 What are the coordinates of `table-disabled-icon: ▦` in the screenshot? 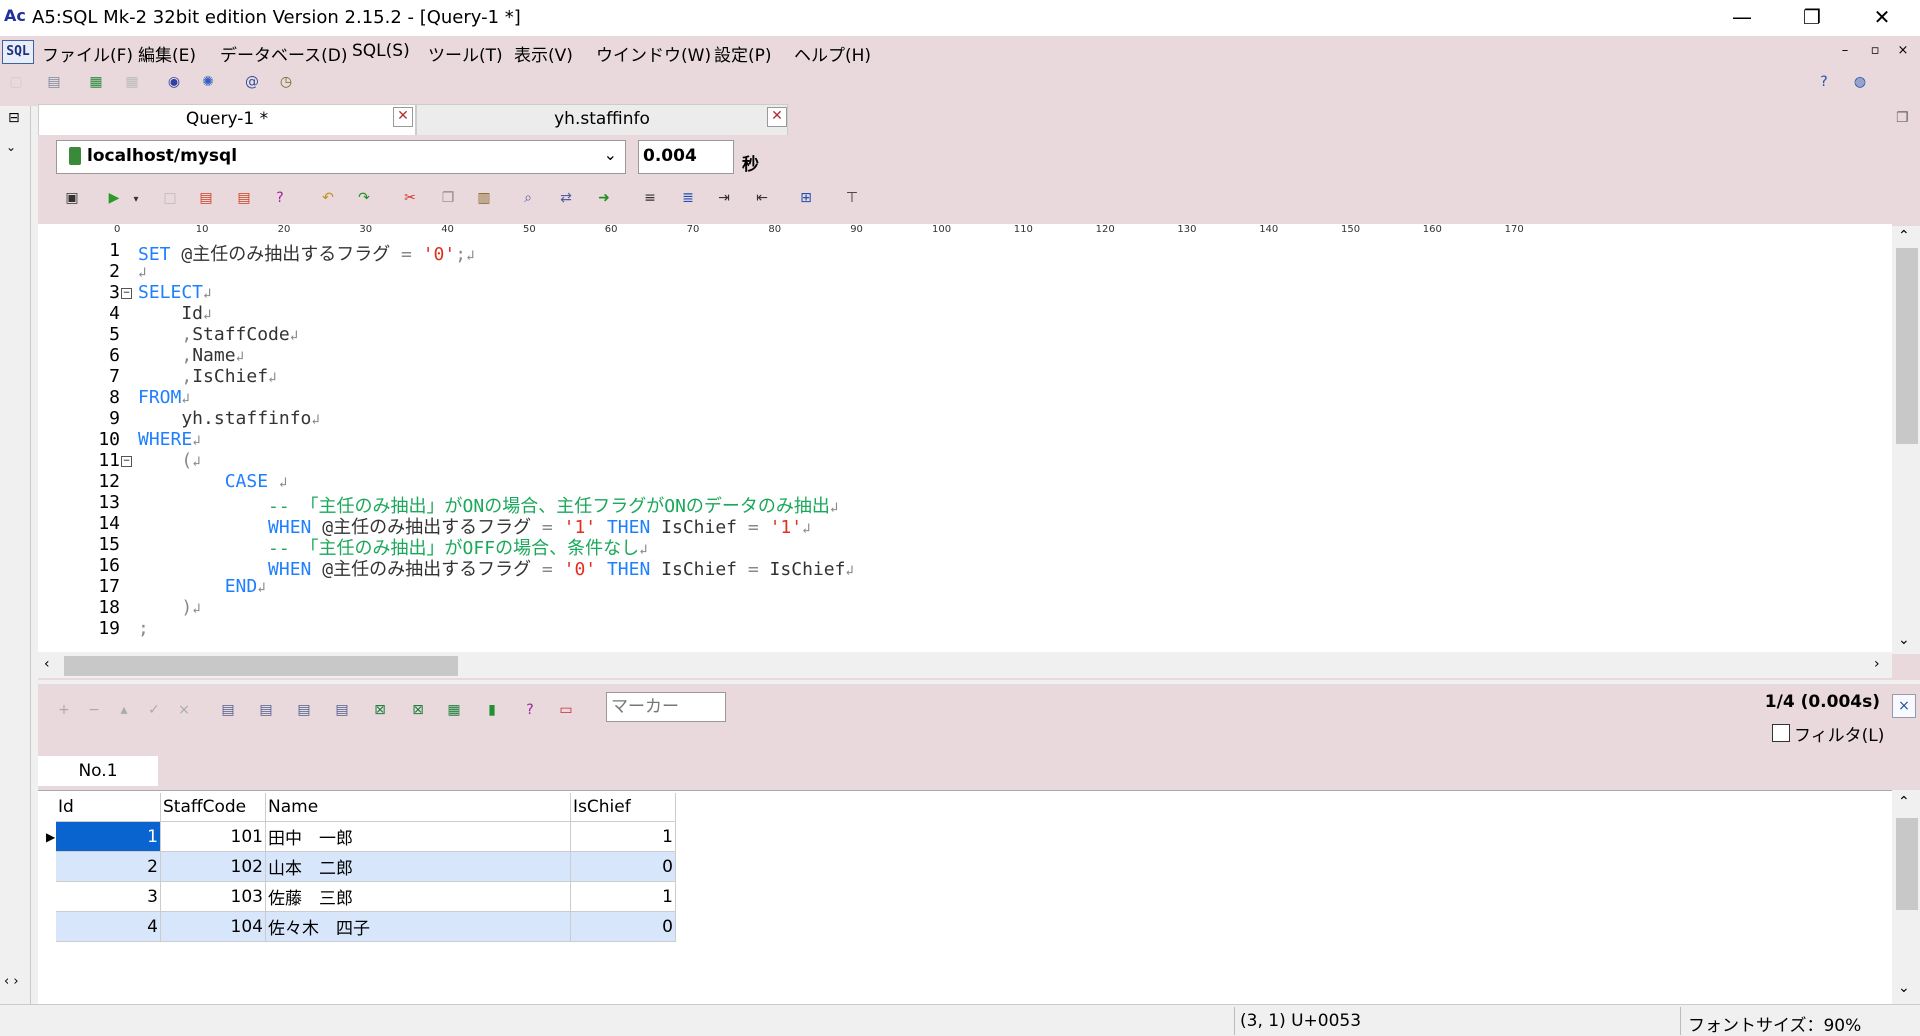 It's located at (132, 82).